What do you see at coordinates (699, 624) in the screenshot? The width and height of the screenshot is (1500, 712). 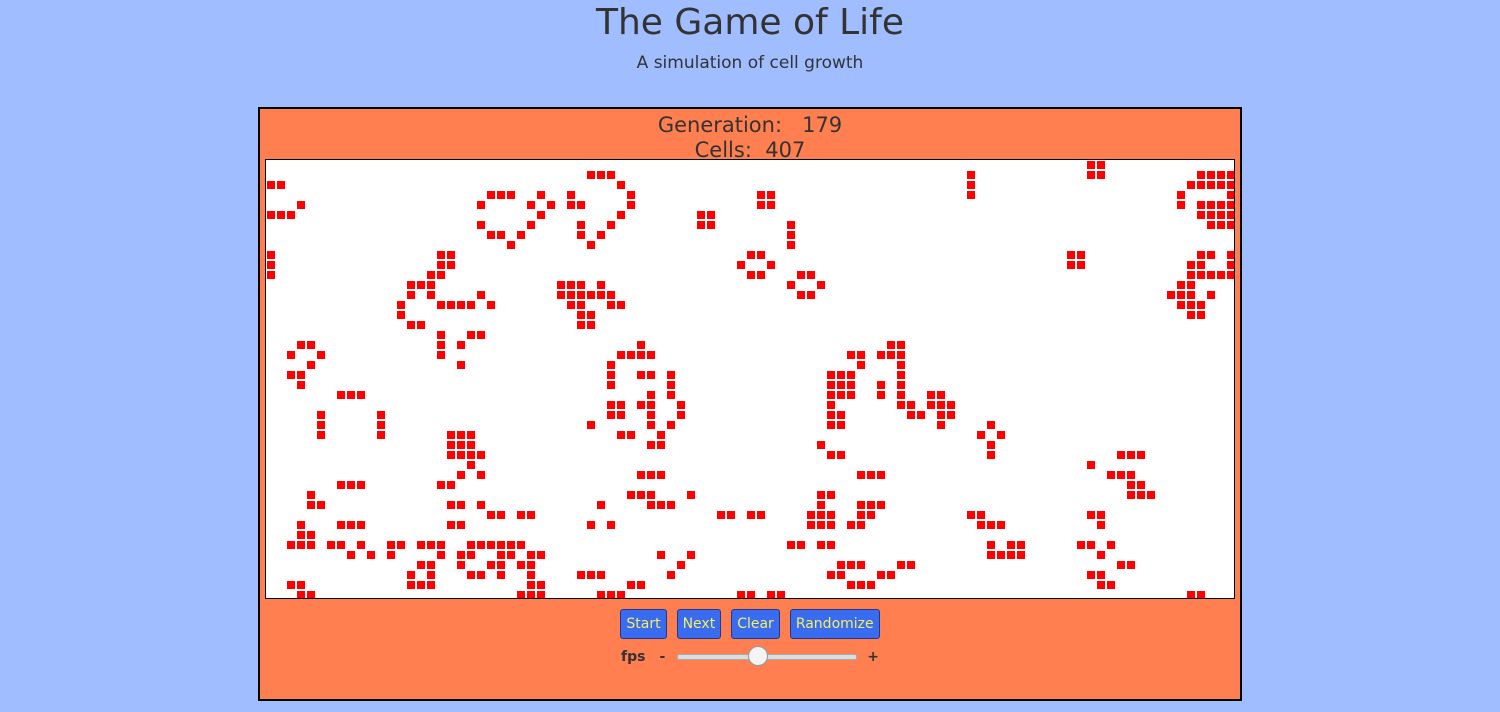 I see `next-button: Next` at bounding box center [699, 624].